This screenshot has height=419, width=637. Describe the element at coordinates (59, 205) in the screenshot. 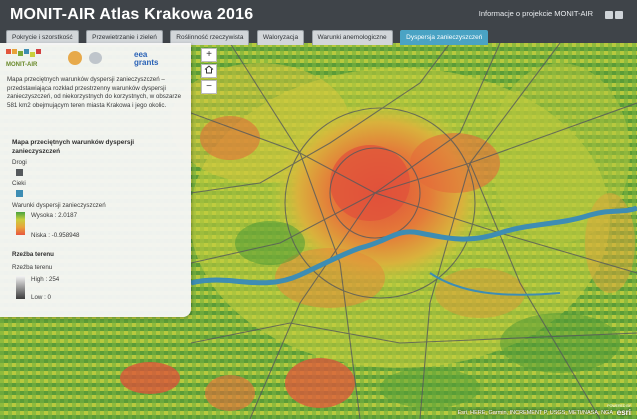

I see `legend-dispersion-label: Warunki dyspersji zanieczyszczeń` at that location.